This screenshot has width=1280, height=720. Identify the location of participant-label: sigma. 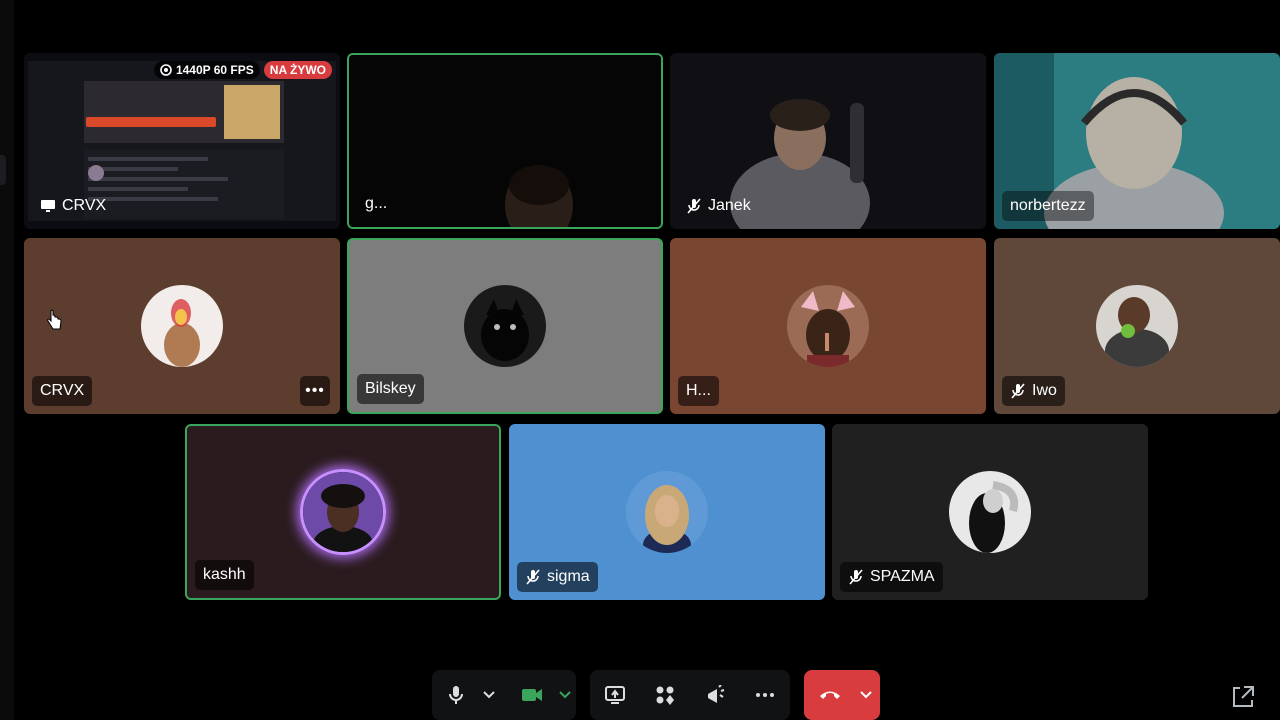
(557, 577).